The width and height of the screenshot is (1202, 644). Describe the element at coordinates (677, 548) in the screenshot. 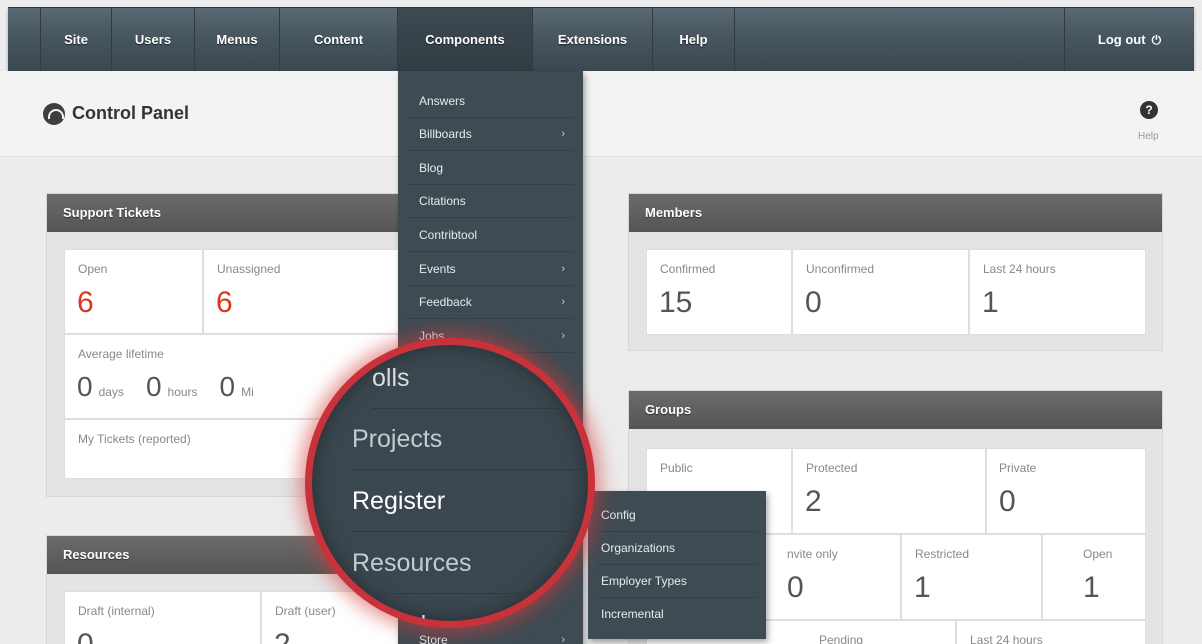

I see `submenu-item-organizations: Organizations` at that location.